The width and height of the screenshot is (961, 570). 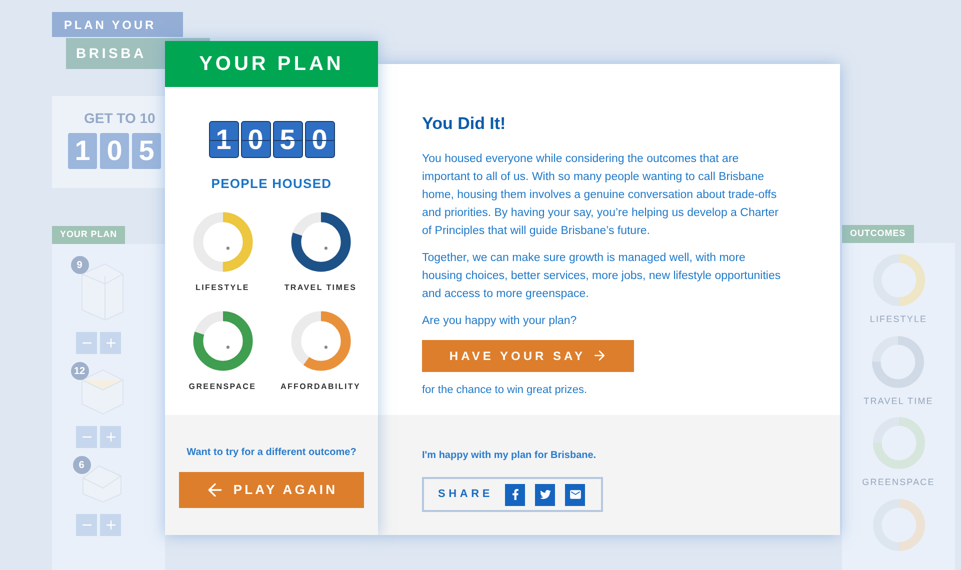 I want to click on facebook-icon, so click(x=515, y=494).